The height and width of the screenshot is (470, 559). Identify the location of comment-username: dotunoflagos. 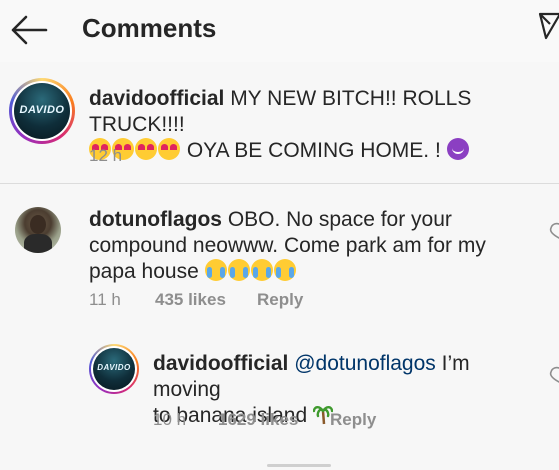
(155, 219).